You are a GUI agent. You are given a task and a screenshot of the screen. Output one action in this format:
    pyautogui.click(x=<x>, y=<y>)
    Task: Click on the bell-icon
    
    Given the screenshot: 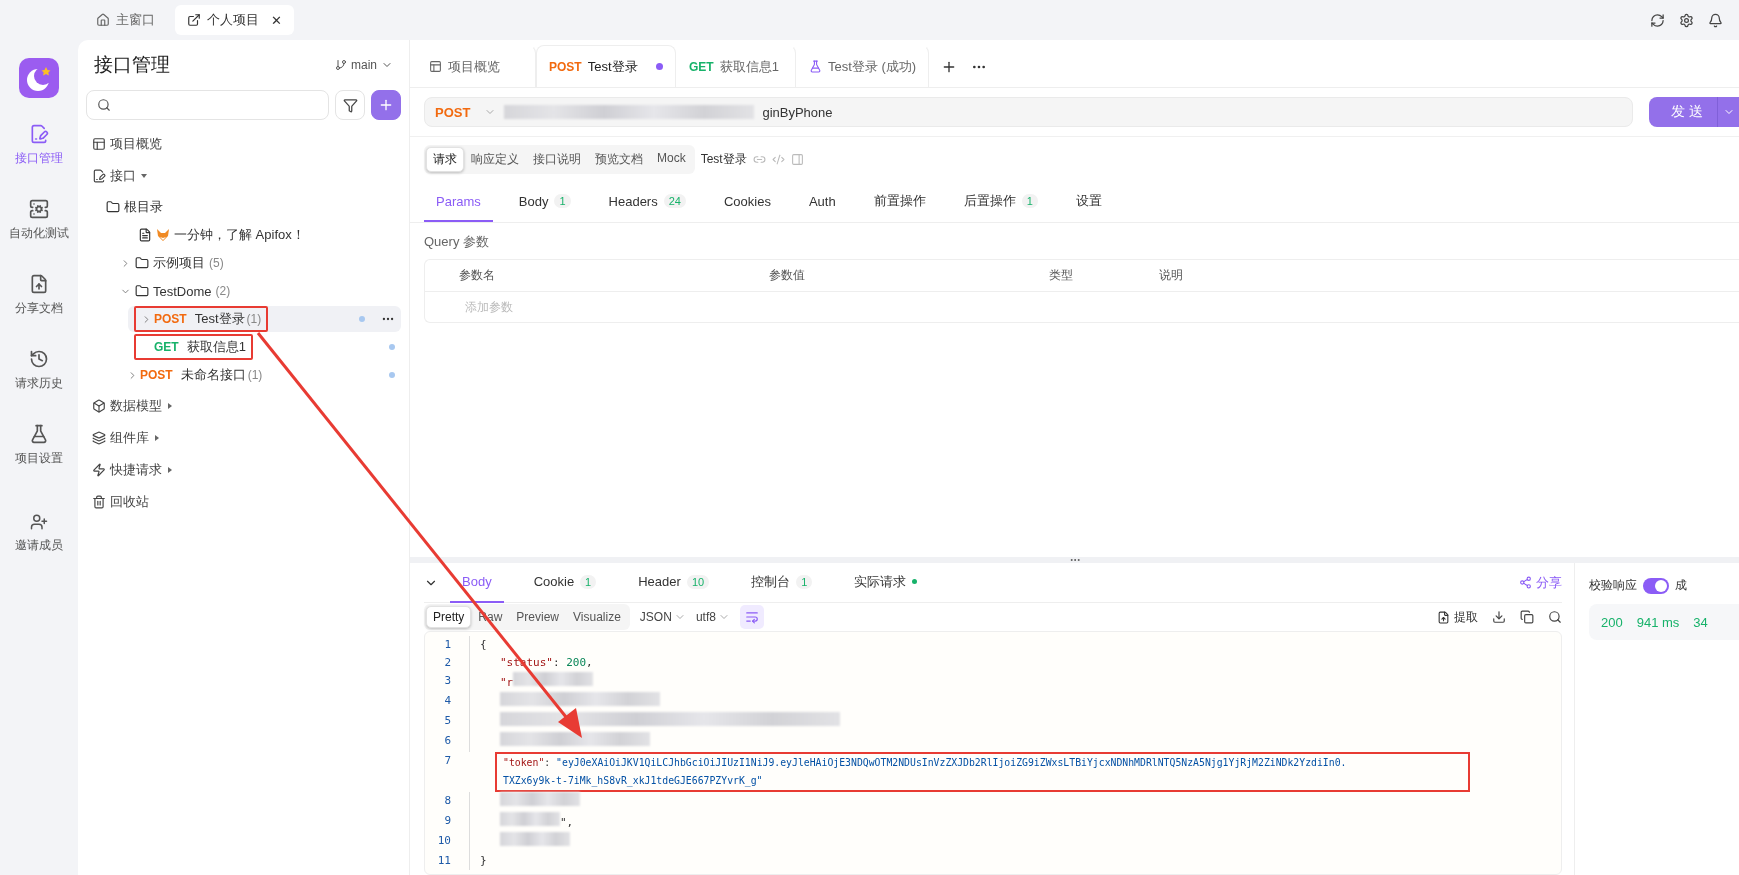 What is the action you would take?
    pyautogui.click(x=1715, y=20)
    